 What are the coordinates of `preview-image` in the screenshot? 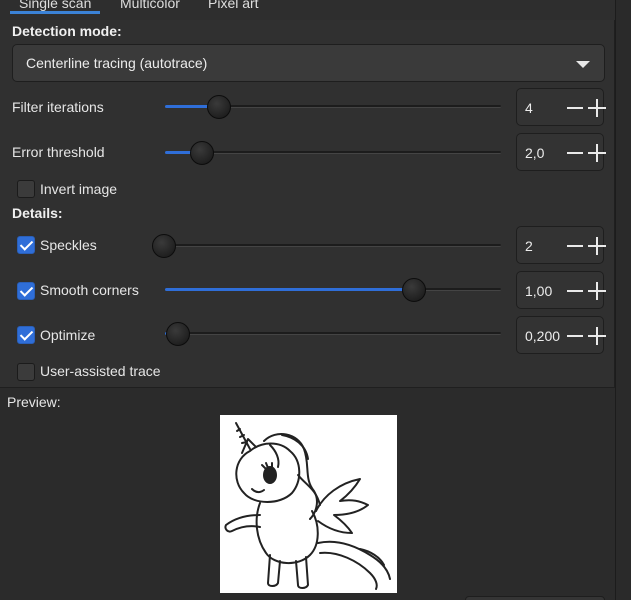 It's located at (308, 504).